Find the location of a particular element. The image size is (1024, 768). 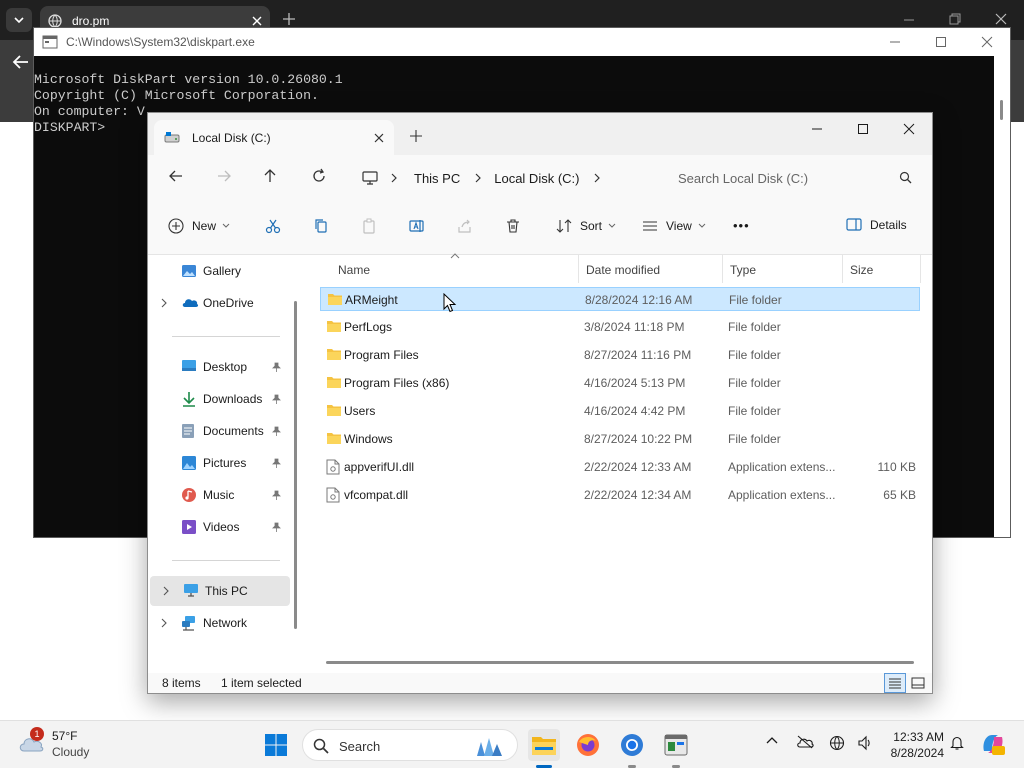

sidebar-item-videos: Videos is located at coordinates (218, 527).